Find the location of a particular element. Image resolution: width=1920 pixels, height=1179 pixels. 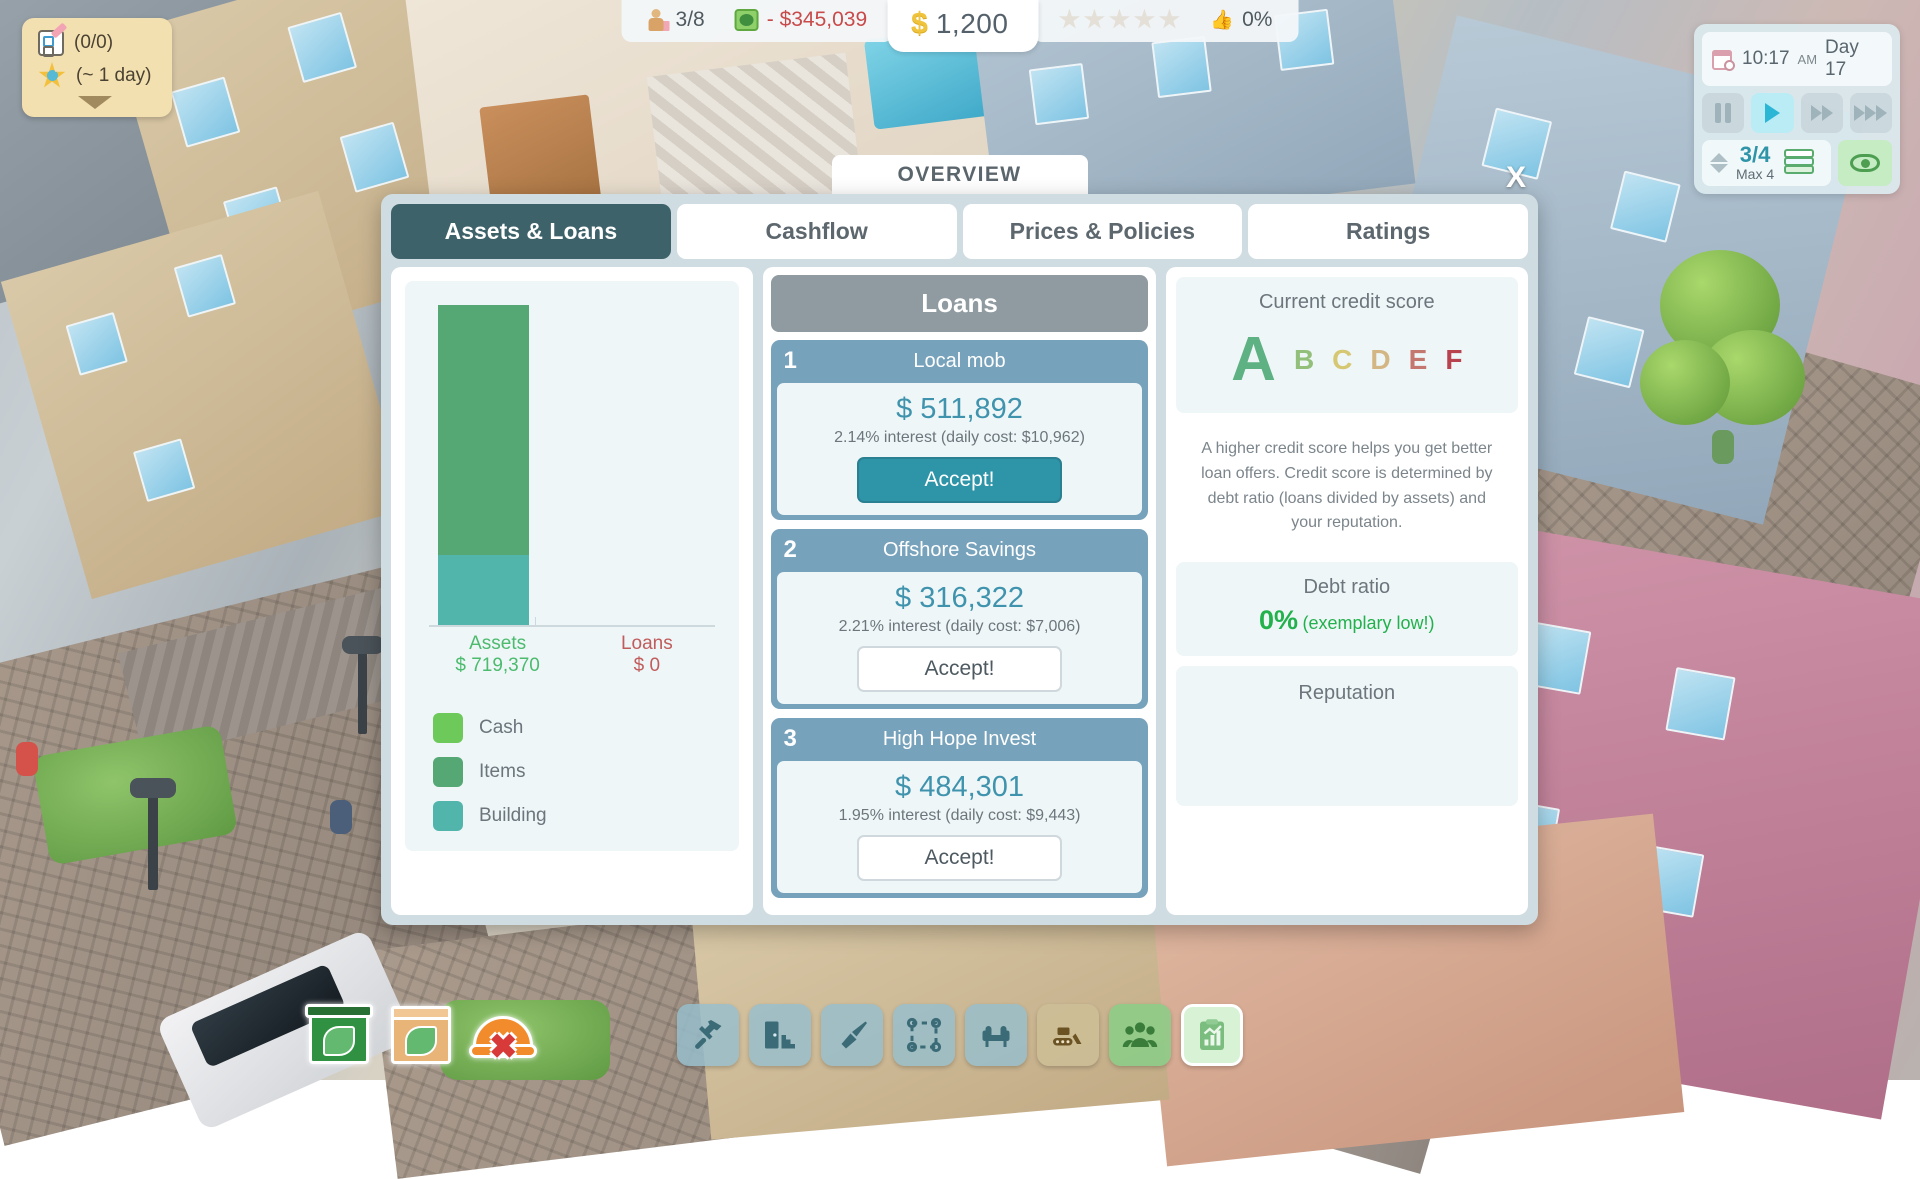

chart-axis is located at coordinates (572, 626).